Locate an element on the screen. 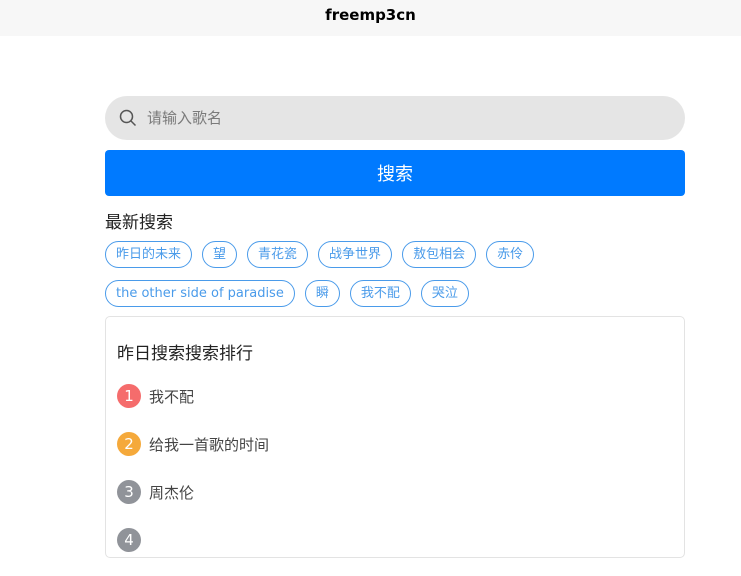  search-input is located at coordinates (387, 118).